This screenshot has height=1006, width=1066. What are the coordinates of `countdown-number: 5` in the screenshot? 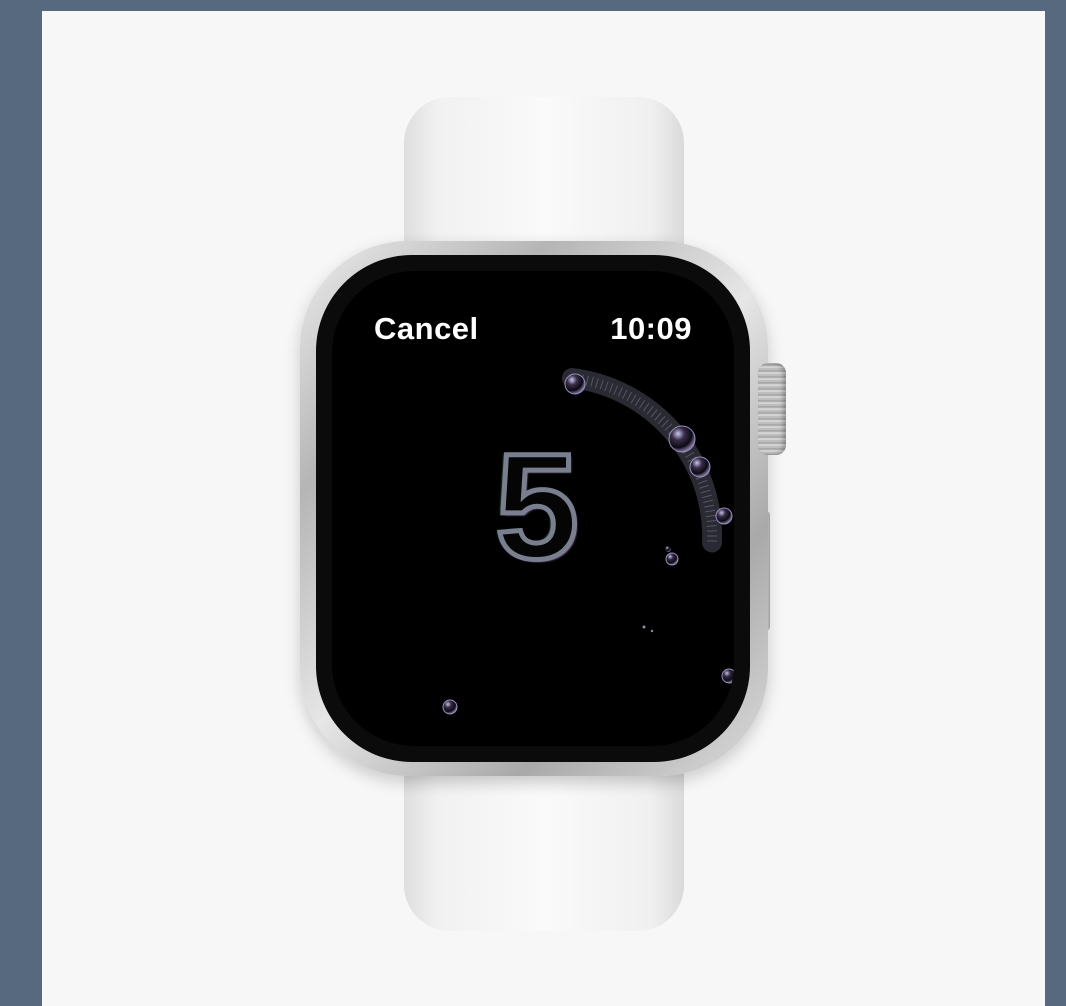 It's located at (537, 506).